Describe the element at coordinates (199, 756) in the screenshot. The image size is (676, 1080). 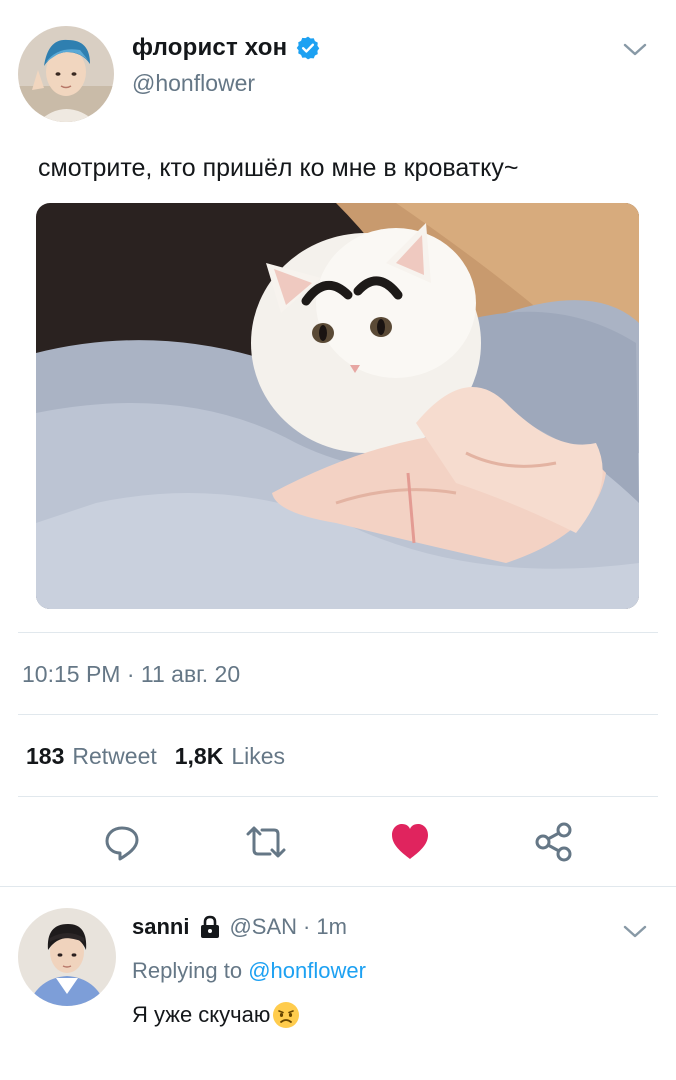
I see `likes-count: 1,8K` at that location.